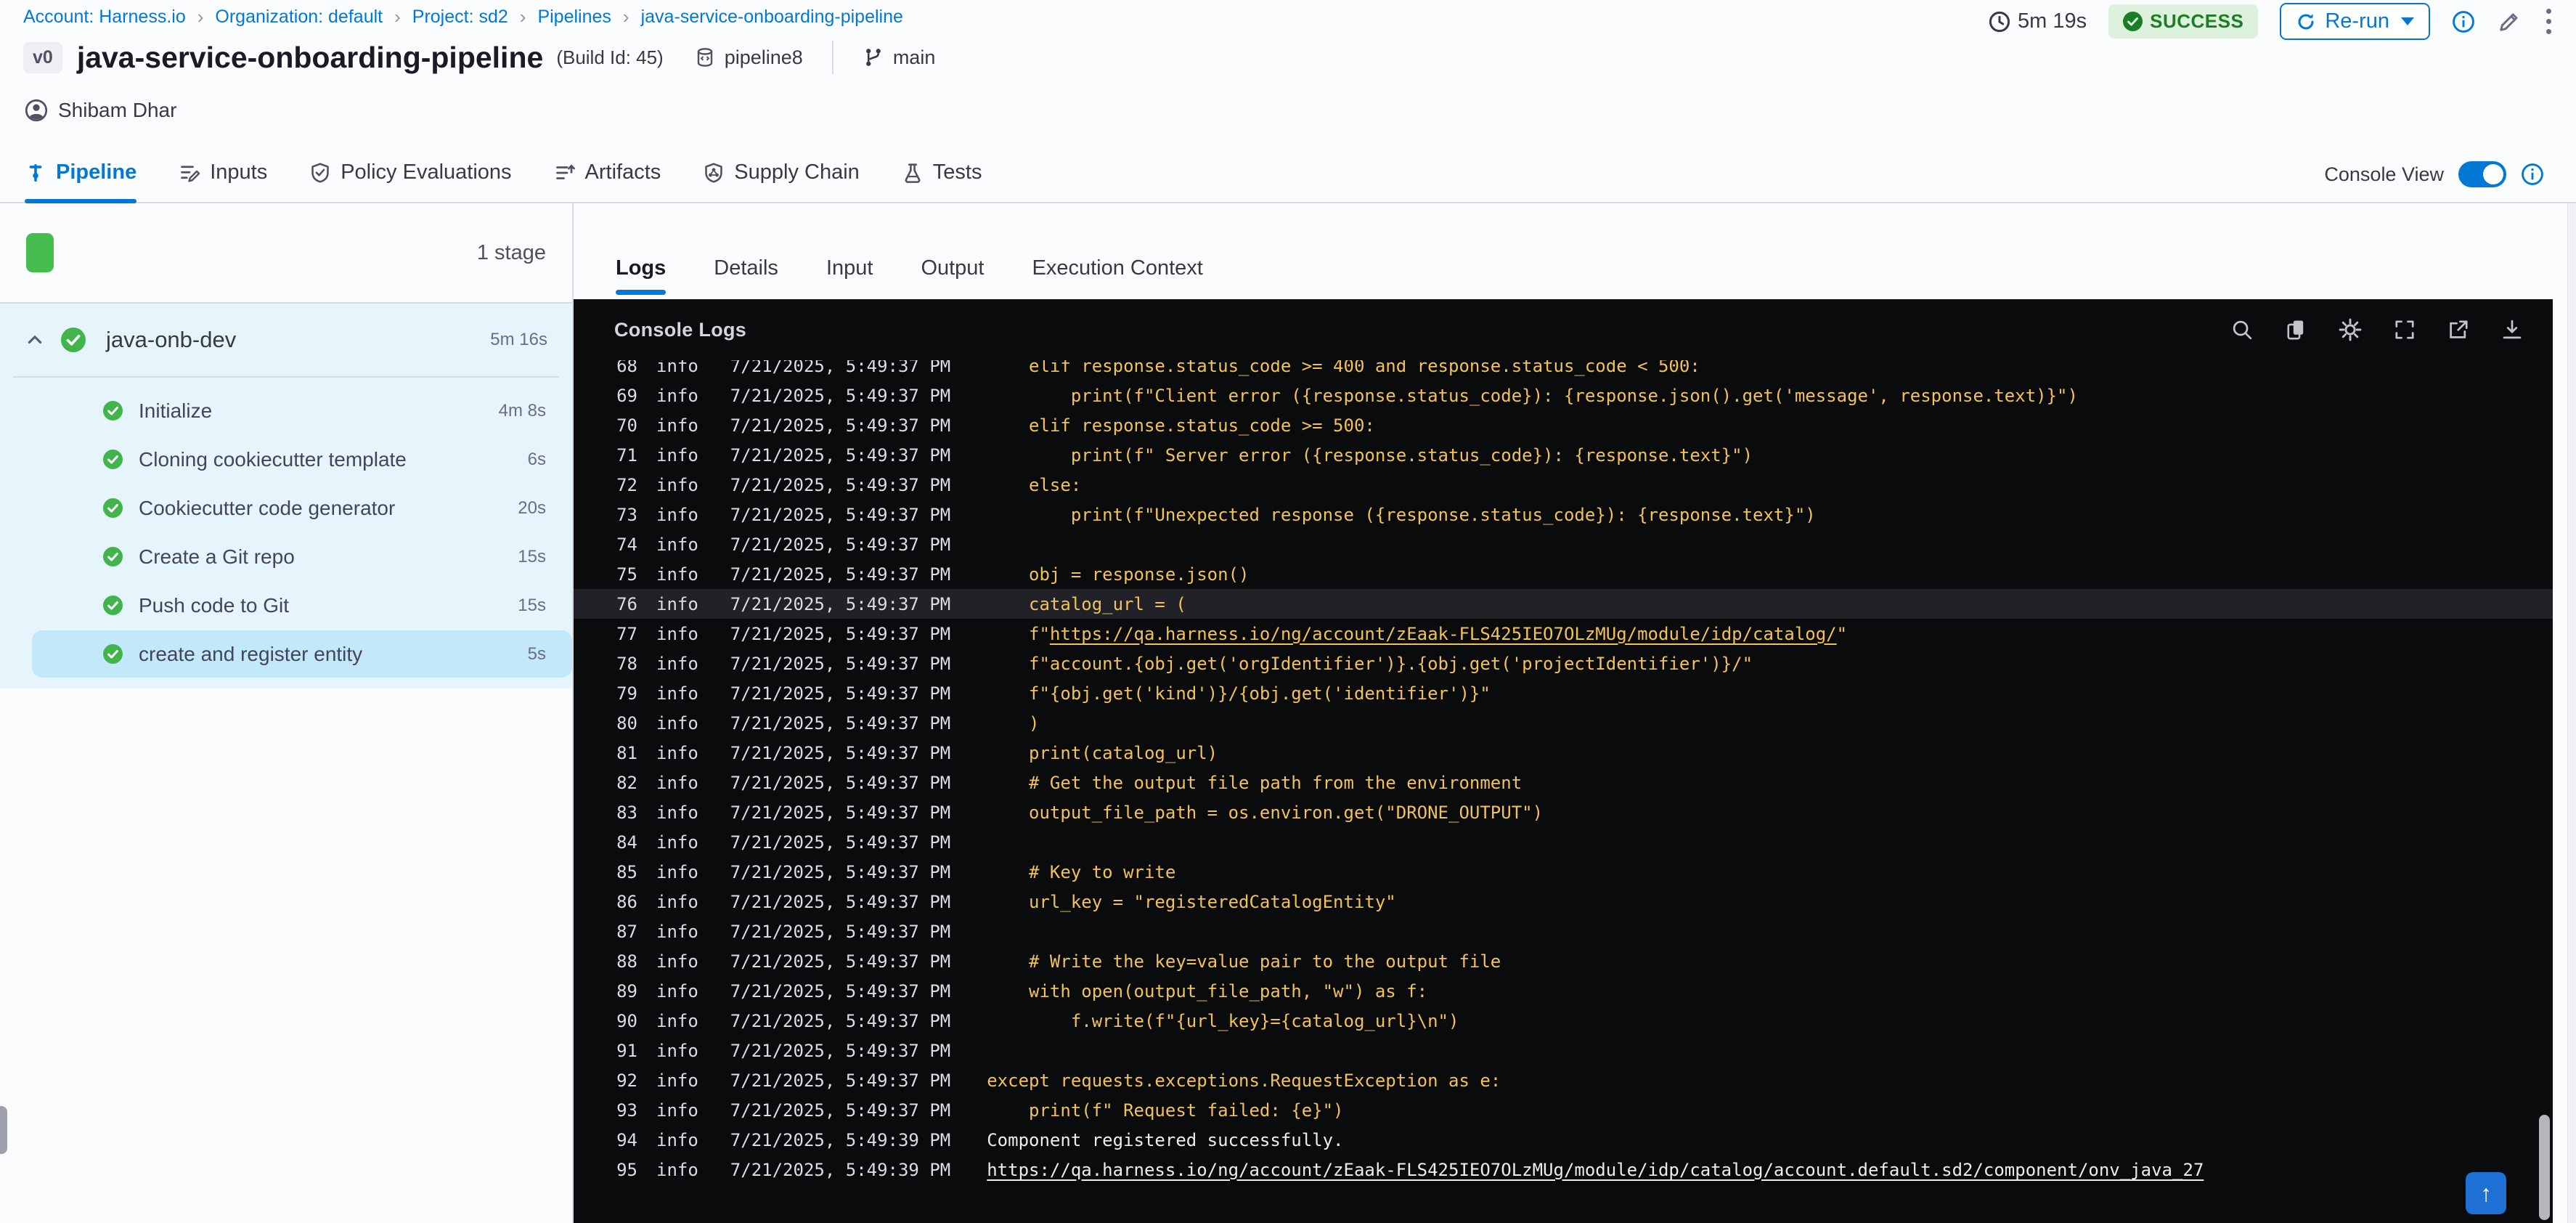 This screenshot has height=1223, width=2576. I want to click on left-edge-drag-handle, so click(3, 1130).